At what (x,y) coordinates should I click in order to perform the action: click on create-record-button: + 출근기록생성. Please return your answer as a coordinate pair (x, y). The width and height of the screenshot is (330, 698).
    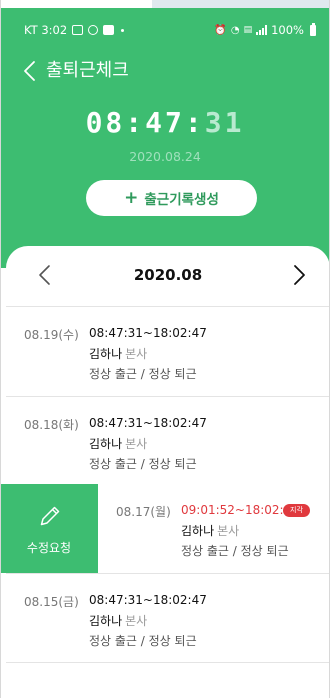
    Looking at the image, I should click on (171, 198).